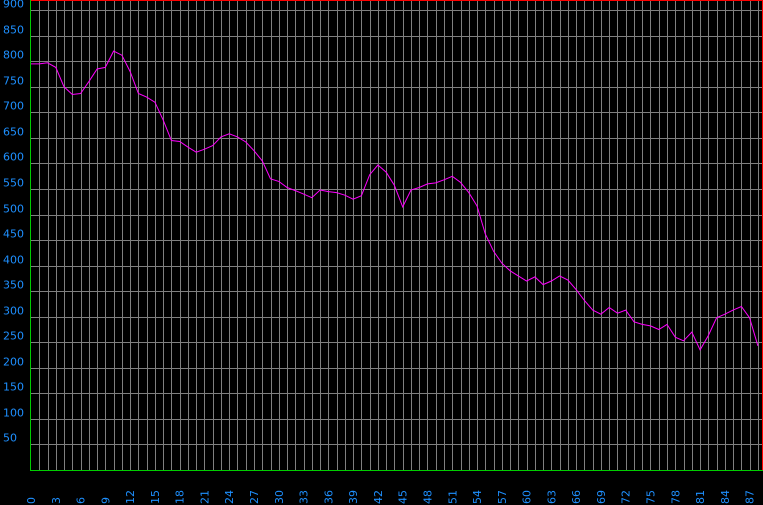  I want to click on y-tick-label: 900, so click(13, 5).